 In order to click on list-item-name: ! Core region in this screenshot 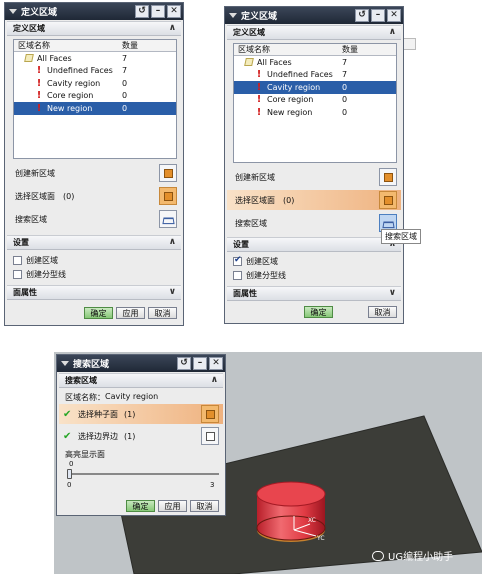, I will do `click(66, 95)`.